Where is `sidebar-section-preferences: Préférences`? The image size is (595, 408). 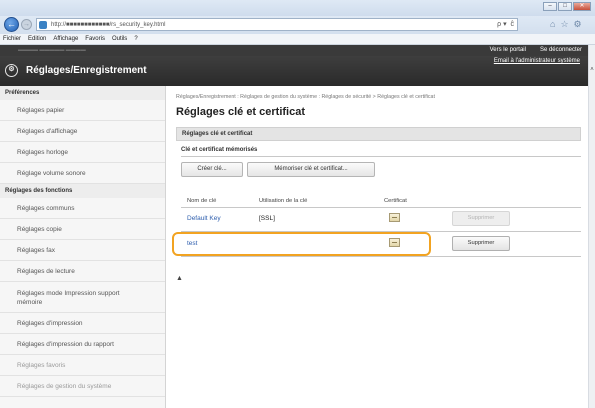 sidebar-section-preferences: Préférences is located at coordinates (82, 93).